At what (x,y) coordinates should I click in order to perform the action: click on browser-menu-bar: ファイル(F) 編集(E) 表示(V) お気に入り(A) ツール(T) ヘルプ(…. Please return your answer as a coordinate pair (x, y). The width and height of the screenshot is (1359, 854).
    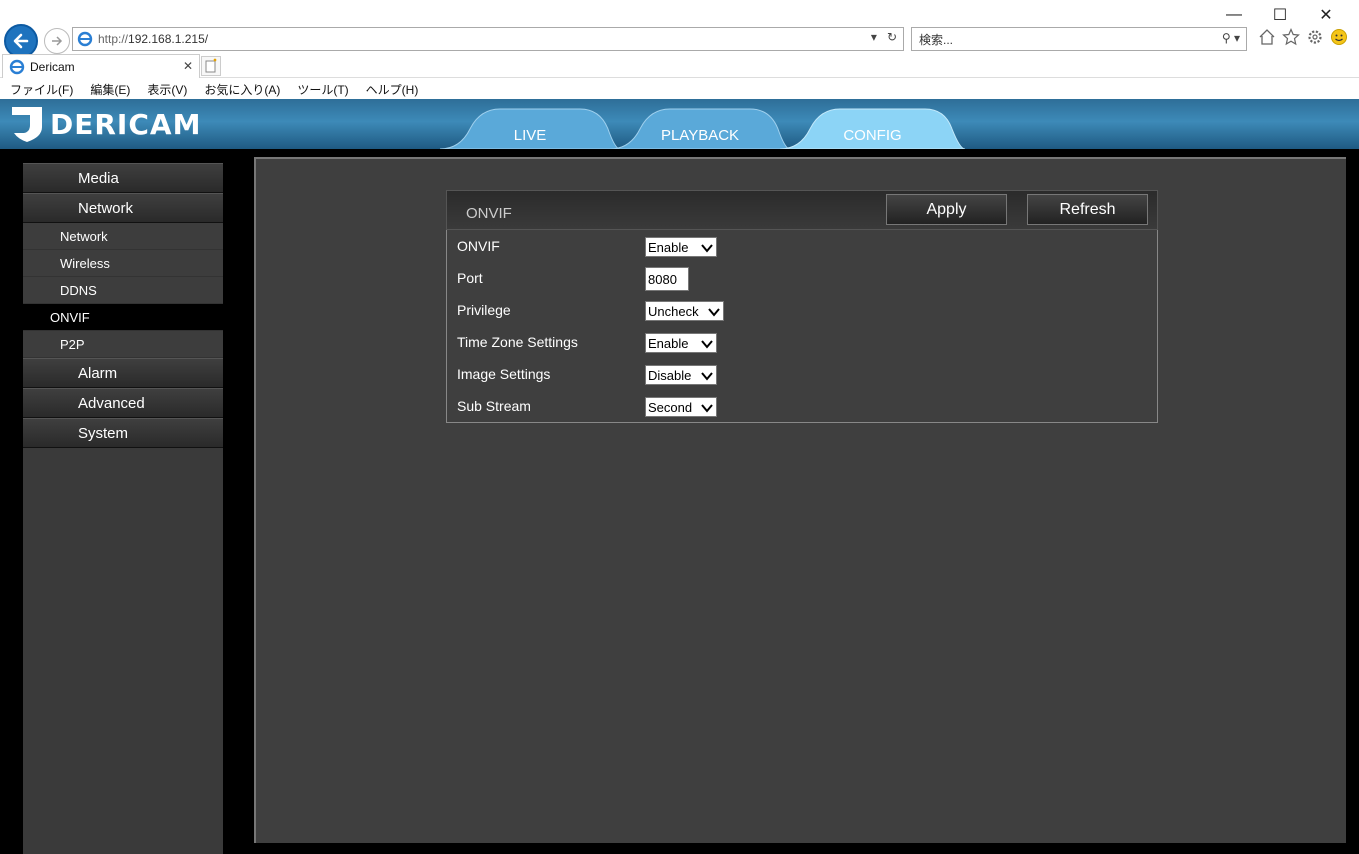
    Looking at the image, I should click on (679, 89).